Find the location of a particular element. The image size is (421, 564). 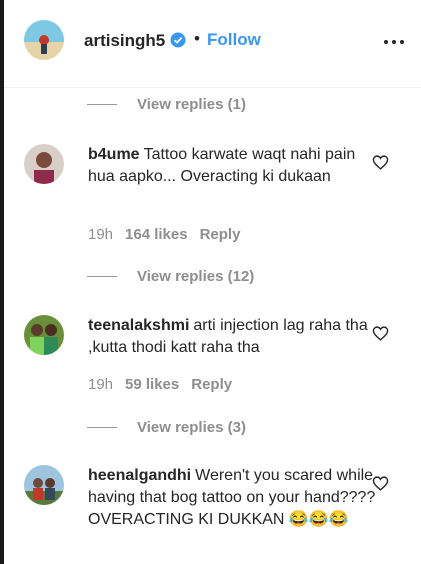

comment-likes: 164 likes is located at coordinates (156, 234).